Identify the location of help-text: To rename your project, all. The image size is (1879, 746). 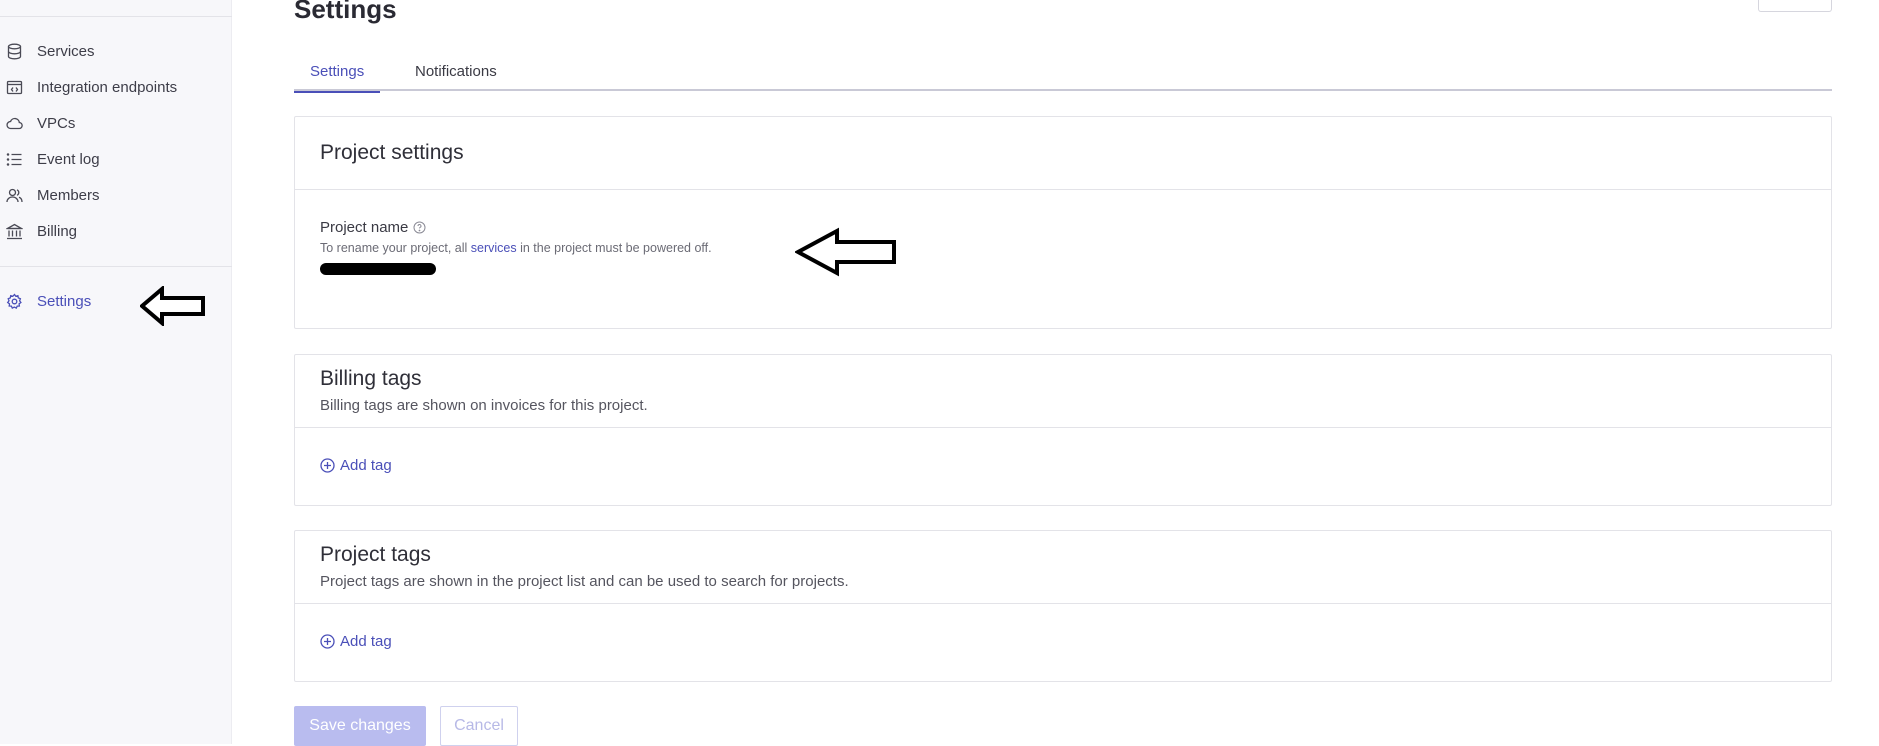
(395, 248).